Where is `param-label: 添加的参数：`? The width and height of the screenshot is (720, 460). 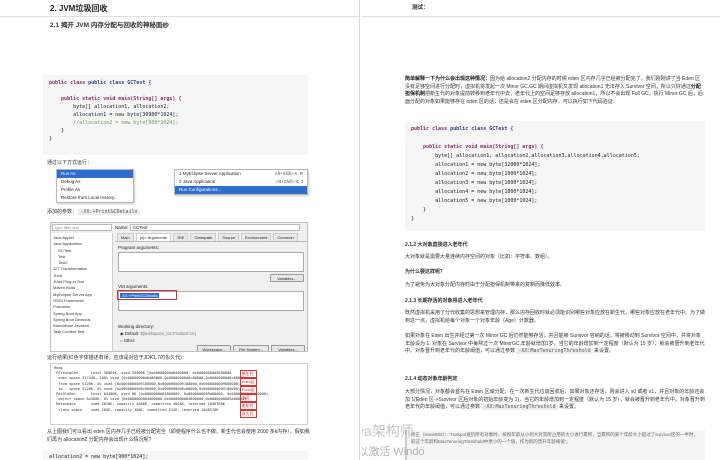 param-label: 添加的参数： is located at coordinates (62, 212).